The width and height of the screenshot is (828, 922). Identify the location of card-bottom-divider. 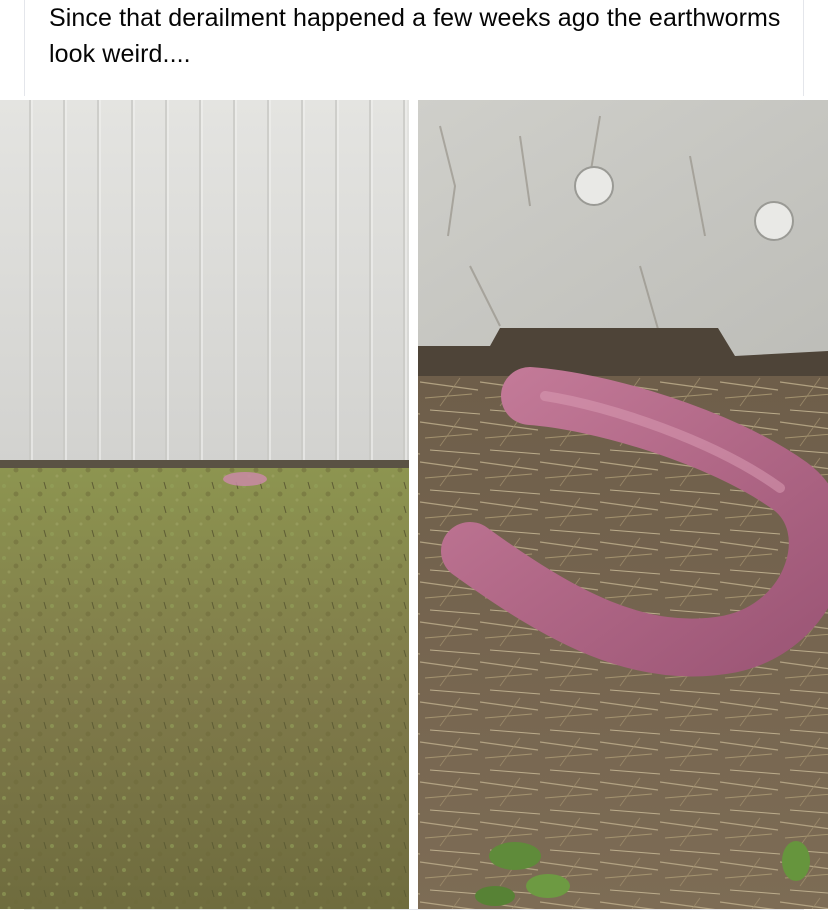
(414, 909).